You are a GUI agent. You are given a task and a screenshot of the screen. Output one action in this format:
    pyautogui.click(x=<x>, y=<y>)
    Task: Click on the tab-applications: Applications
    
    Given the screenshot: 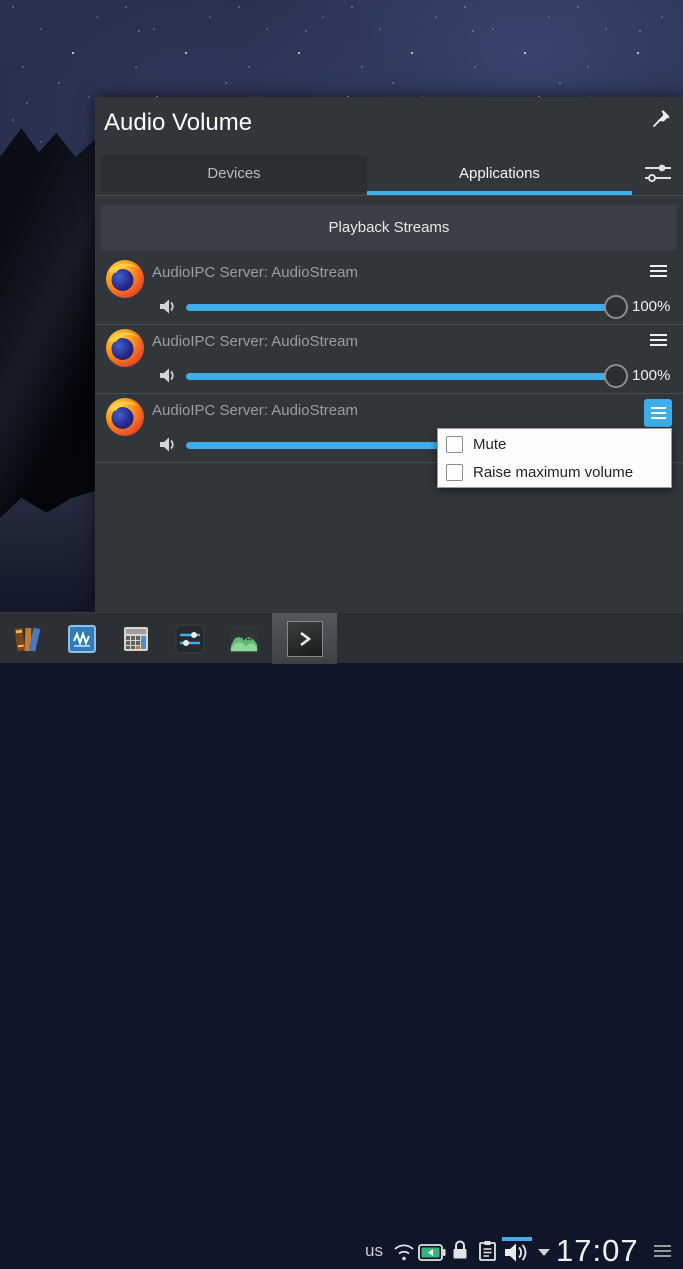 What is the action you would take?
    pyautogui.click(x=499, y=173)
    